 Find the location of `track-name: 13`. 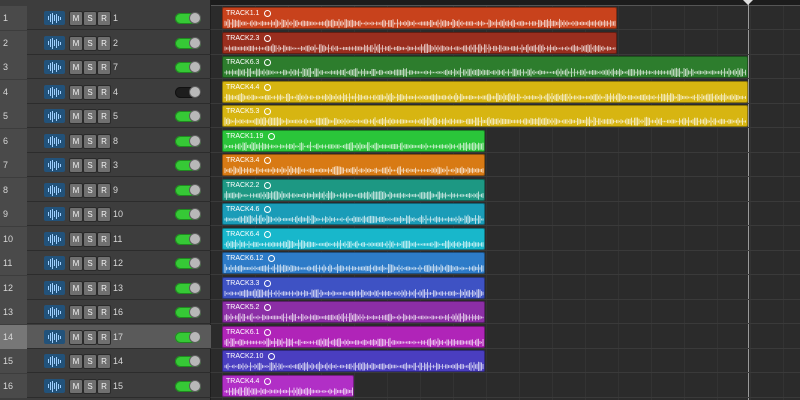

track-name: 13 is located at coordinates (118, 288).